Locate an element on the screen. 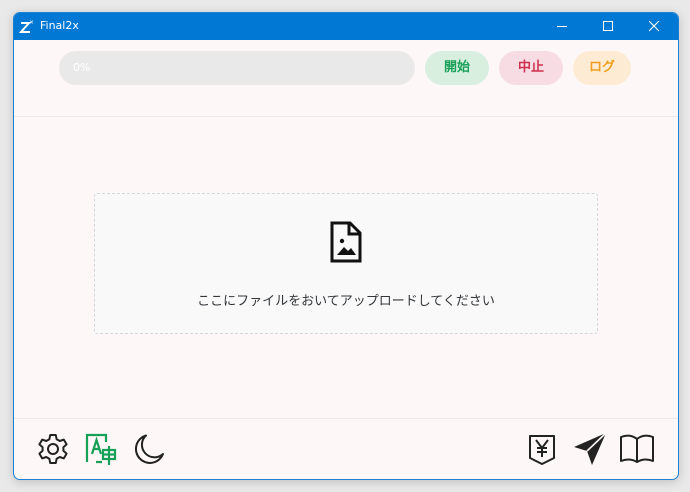  close-icon is located at coordinates (654, 26).